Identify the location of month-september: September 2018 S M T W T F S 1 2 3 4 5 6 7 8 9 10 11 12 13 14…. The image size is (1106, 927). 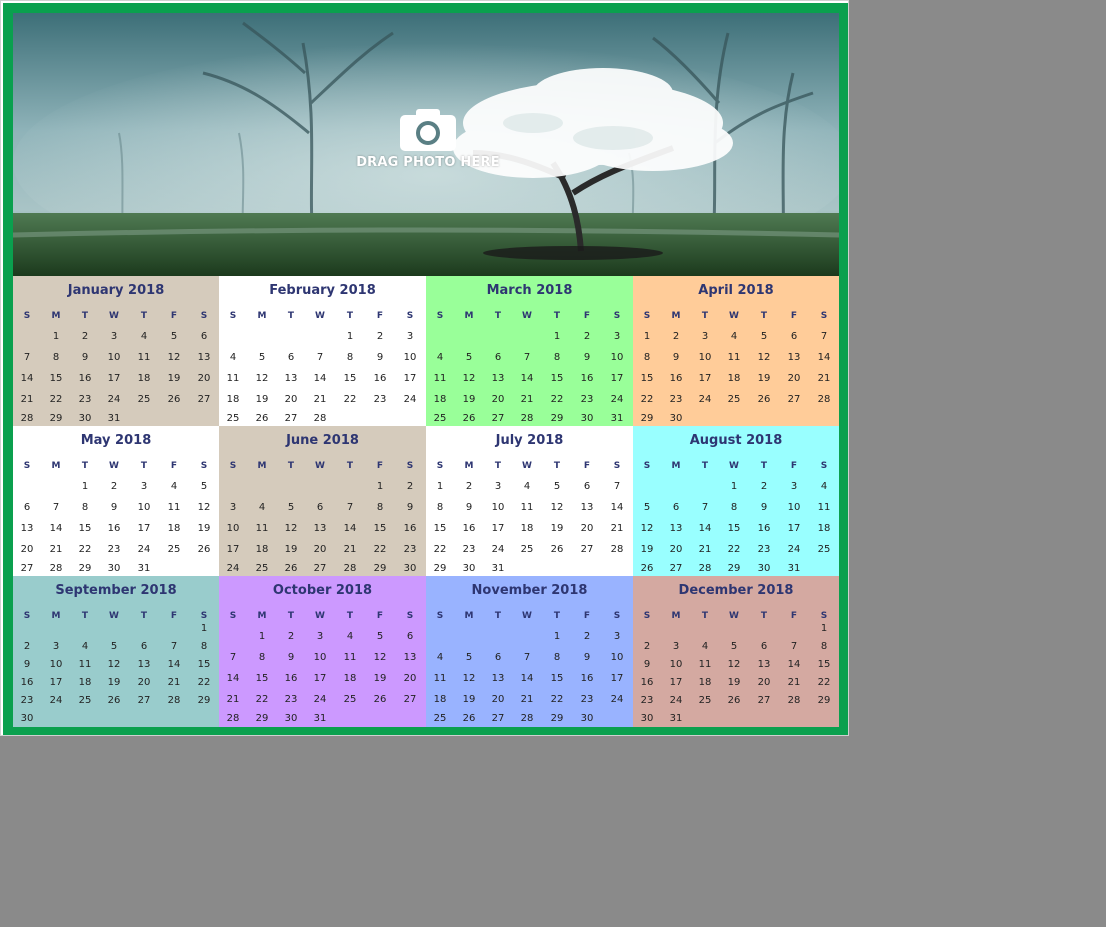
(116, 651).